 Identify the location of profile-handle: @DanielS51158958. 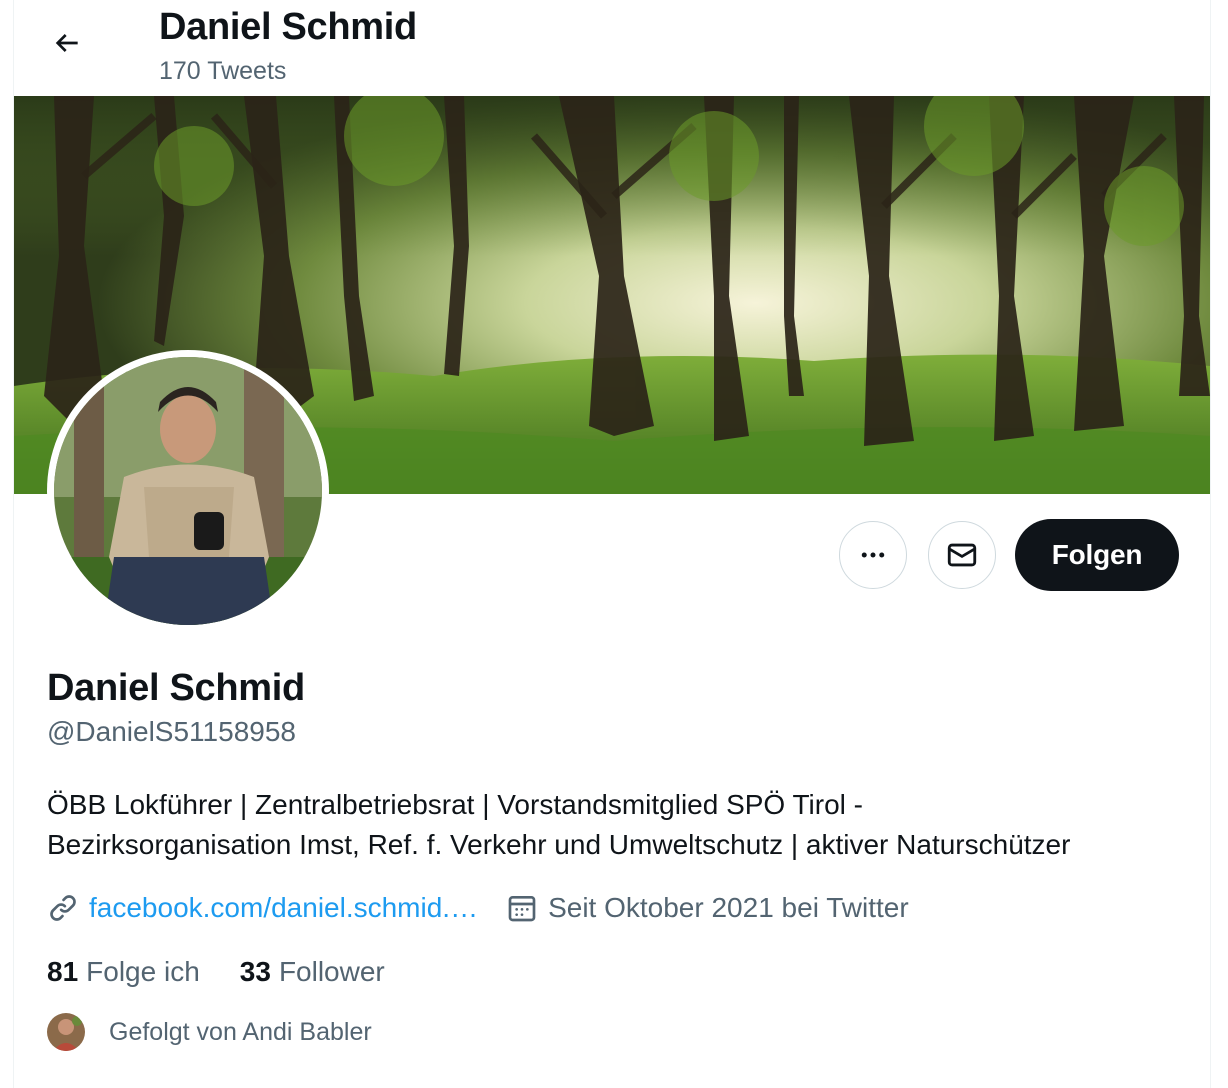
(171, 731).